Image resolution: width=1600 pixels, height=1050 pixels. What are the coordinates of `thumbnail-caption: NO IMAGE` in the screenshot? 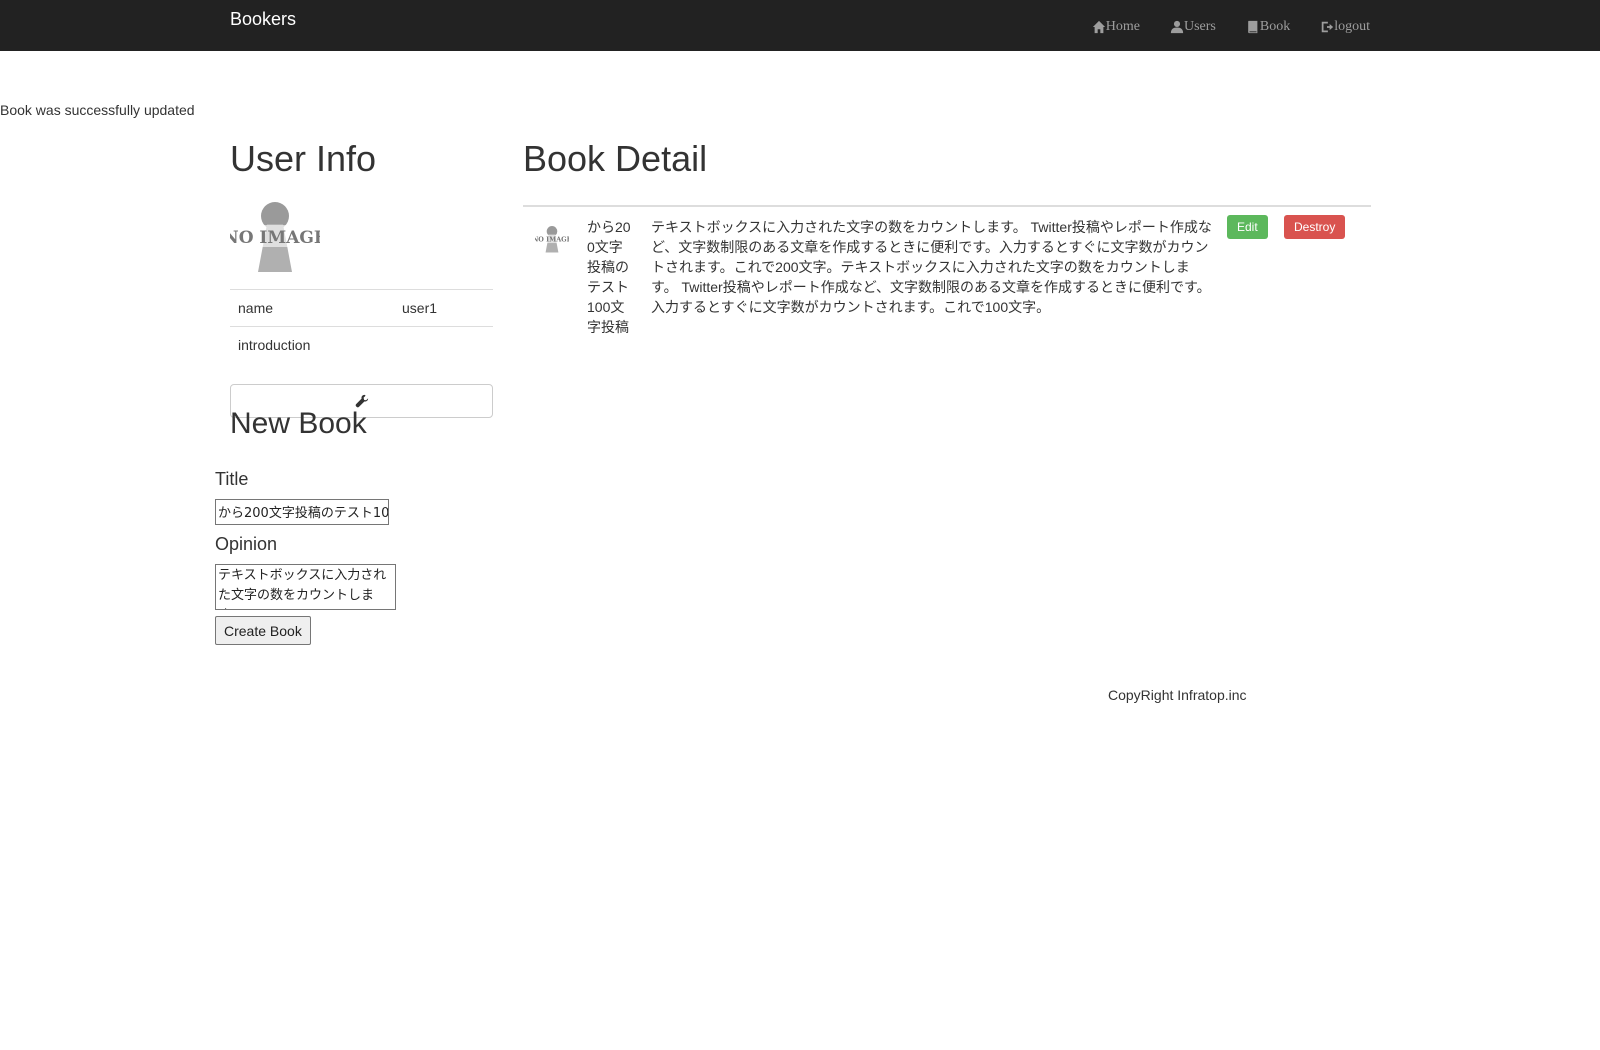 It's located at (552, 240).